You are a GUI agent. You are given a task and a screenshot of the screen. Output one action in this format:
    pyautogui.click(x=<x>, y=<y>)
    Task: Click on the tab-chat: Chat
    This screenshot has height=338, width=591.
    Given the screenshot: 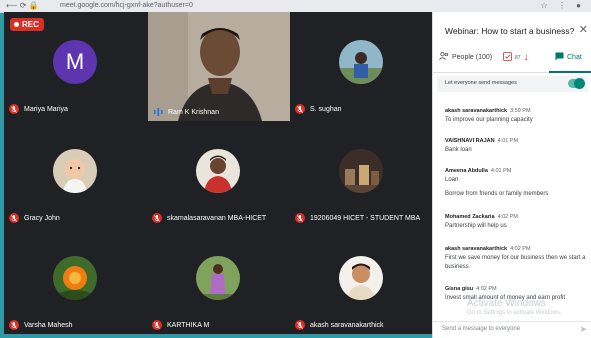 What is the action you would take?
    pyautogui.click(x=568, y=57)
    